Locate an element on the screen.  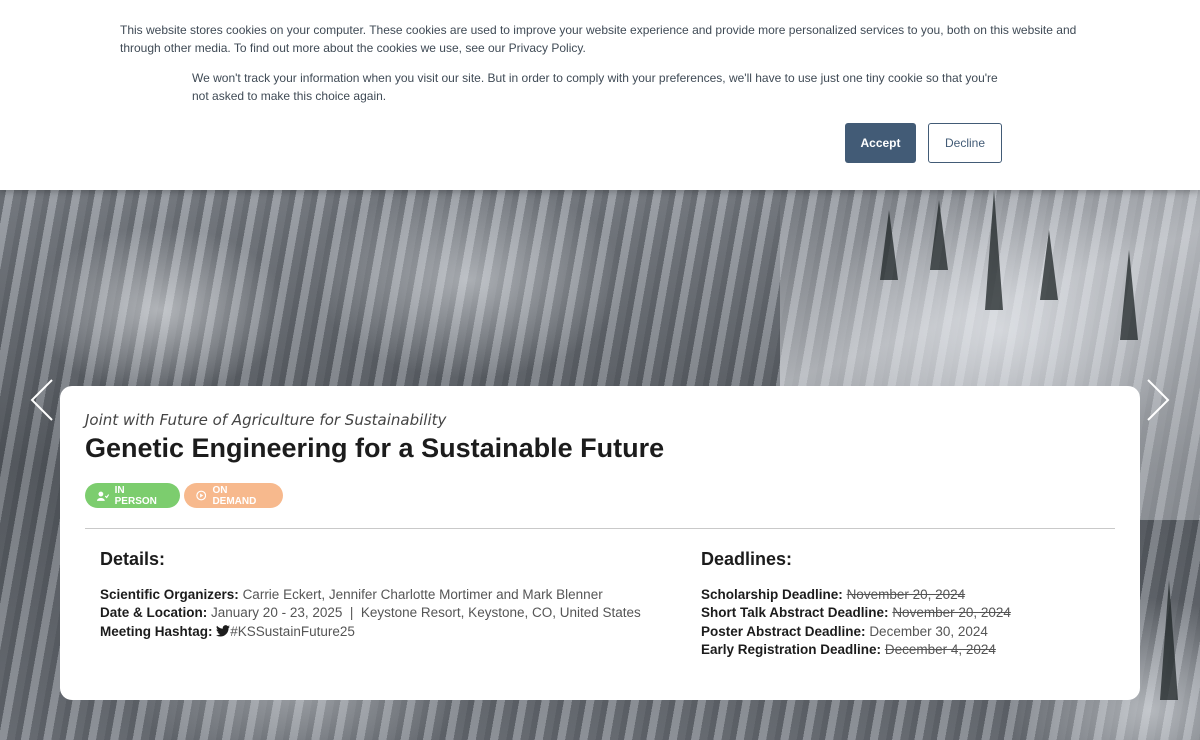
deadline-label: Poster Abstract Deadline: is located at coordinates (783, 631).